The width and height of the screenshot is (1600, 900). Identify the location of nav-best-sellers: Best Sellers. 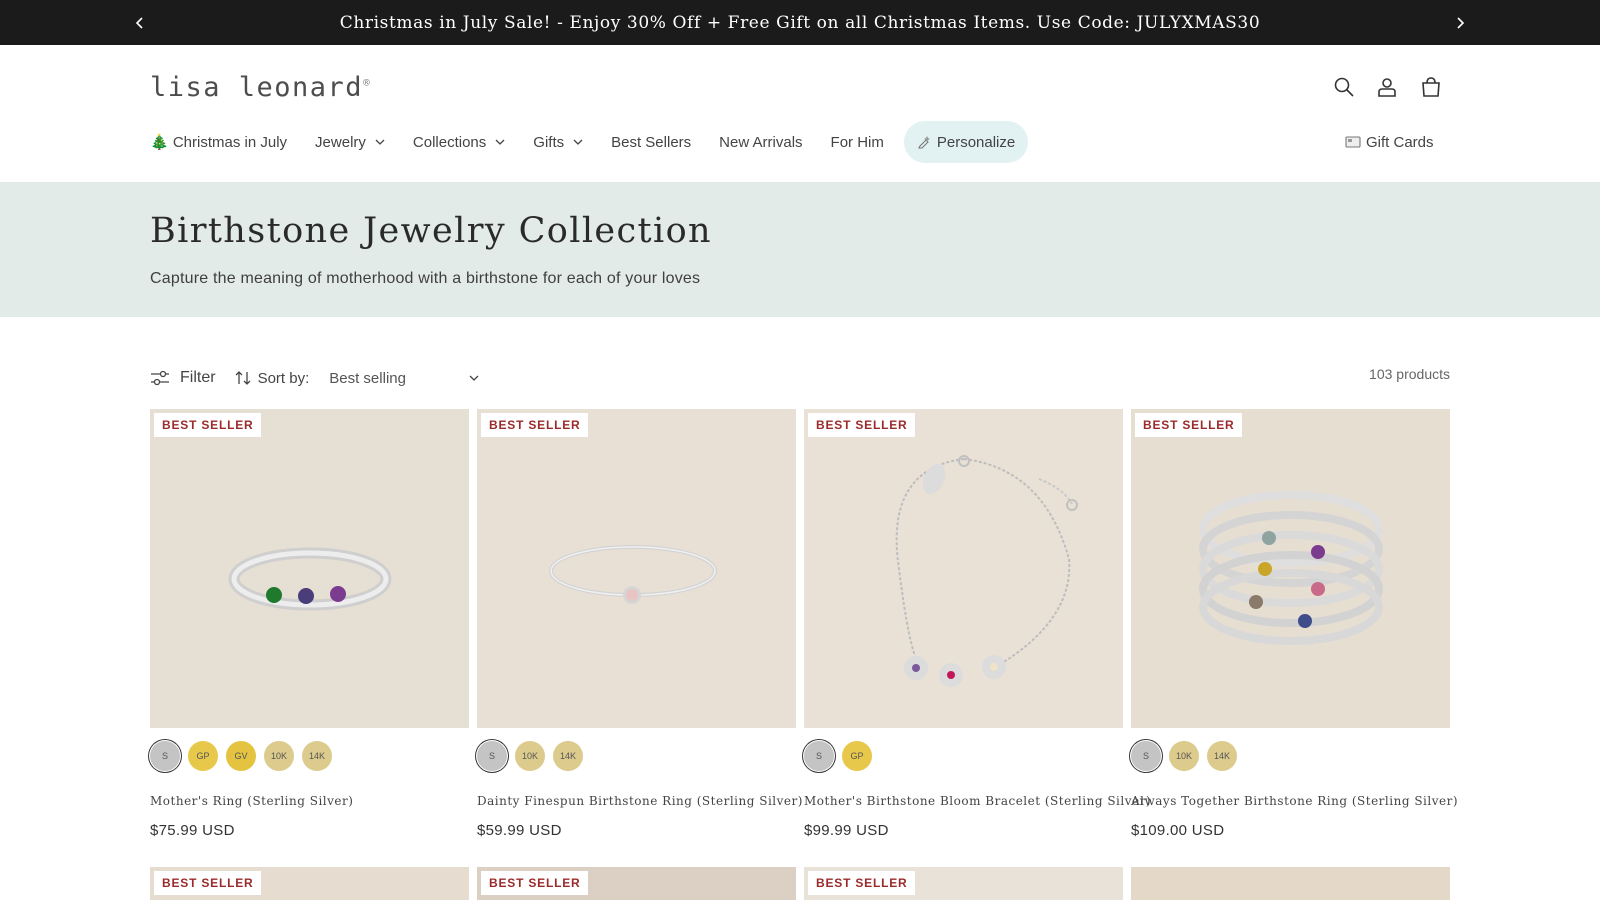
(651, 142).